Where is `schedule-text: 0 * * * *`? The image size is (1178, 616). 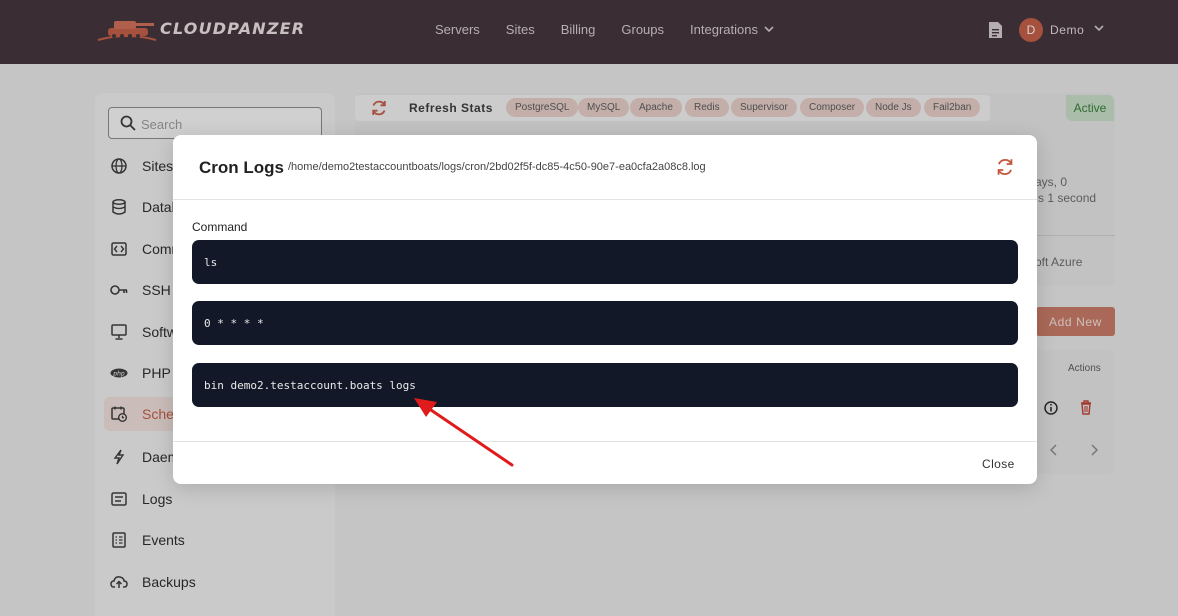
schedule-text: 0 * * * * is located at coordinates (234, 323).